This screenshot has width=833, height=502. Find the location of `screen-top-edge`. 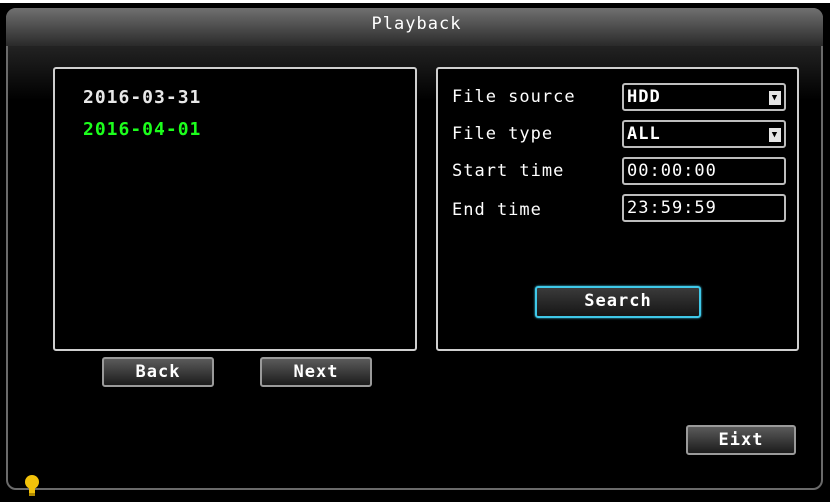

screen-top-edge is located at coordinates (416, 1).